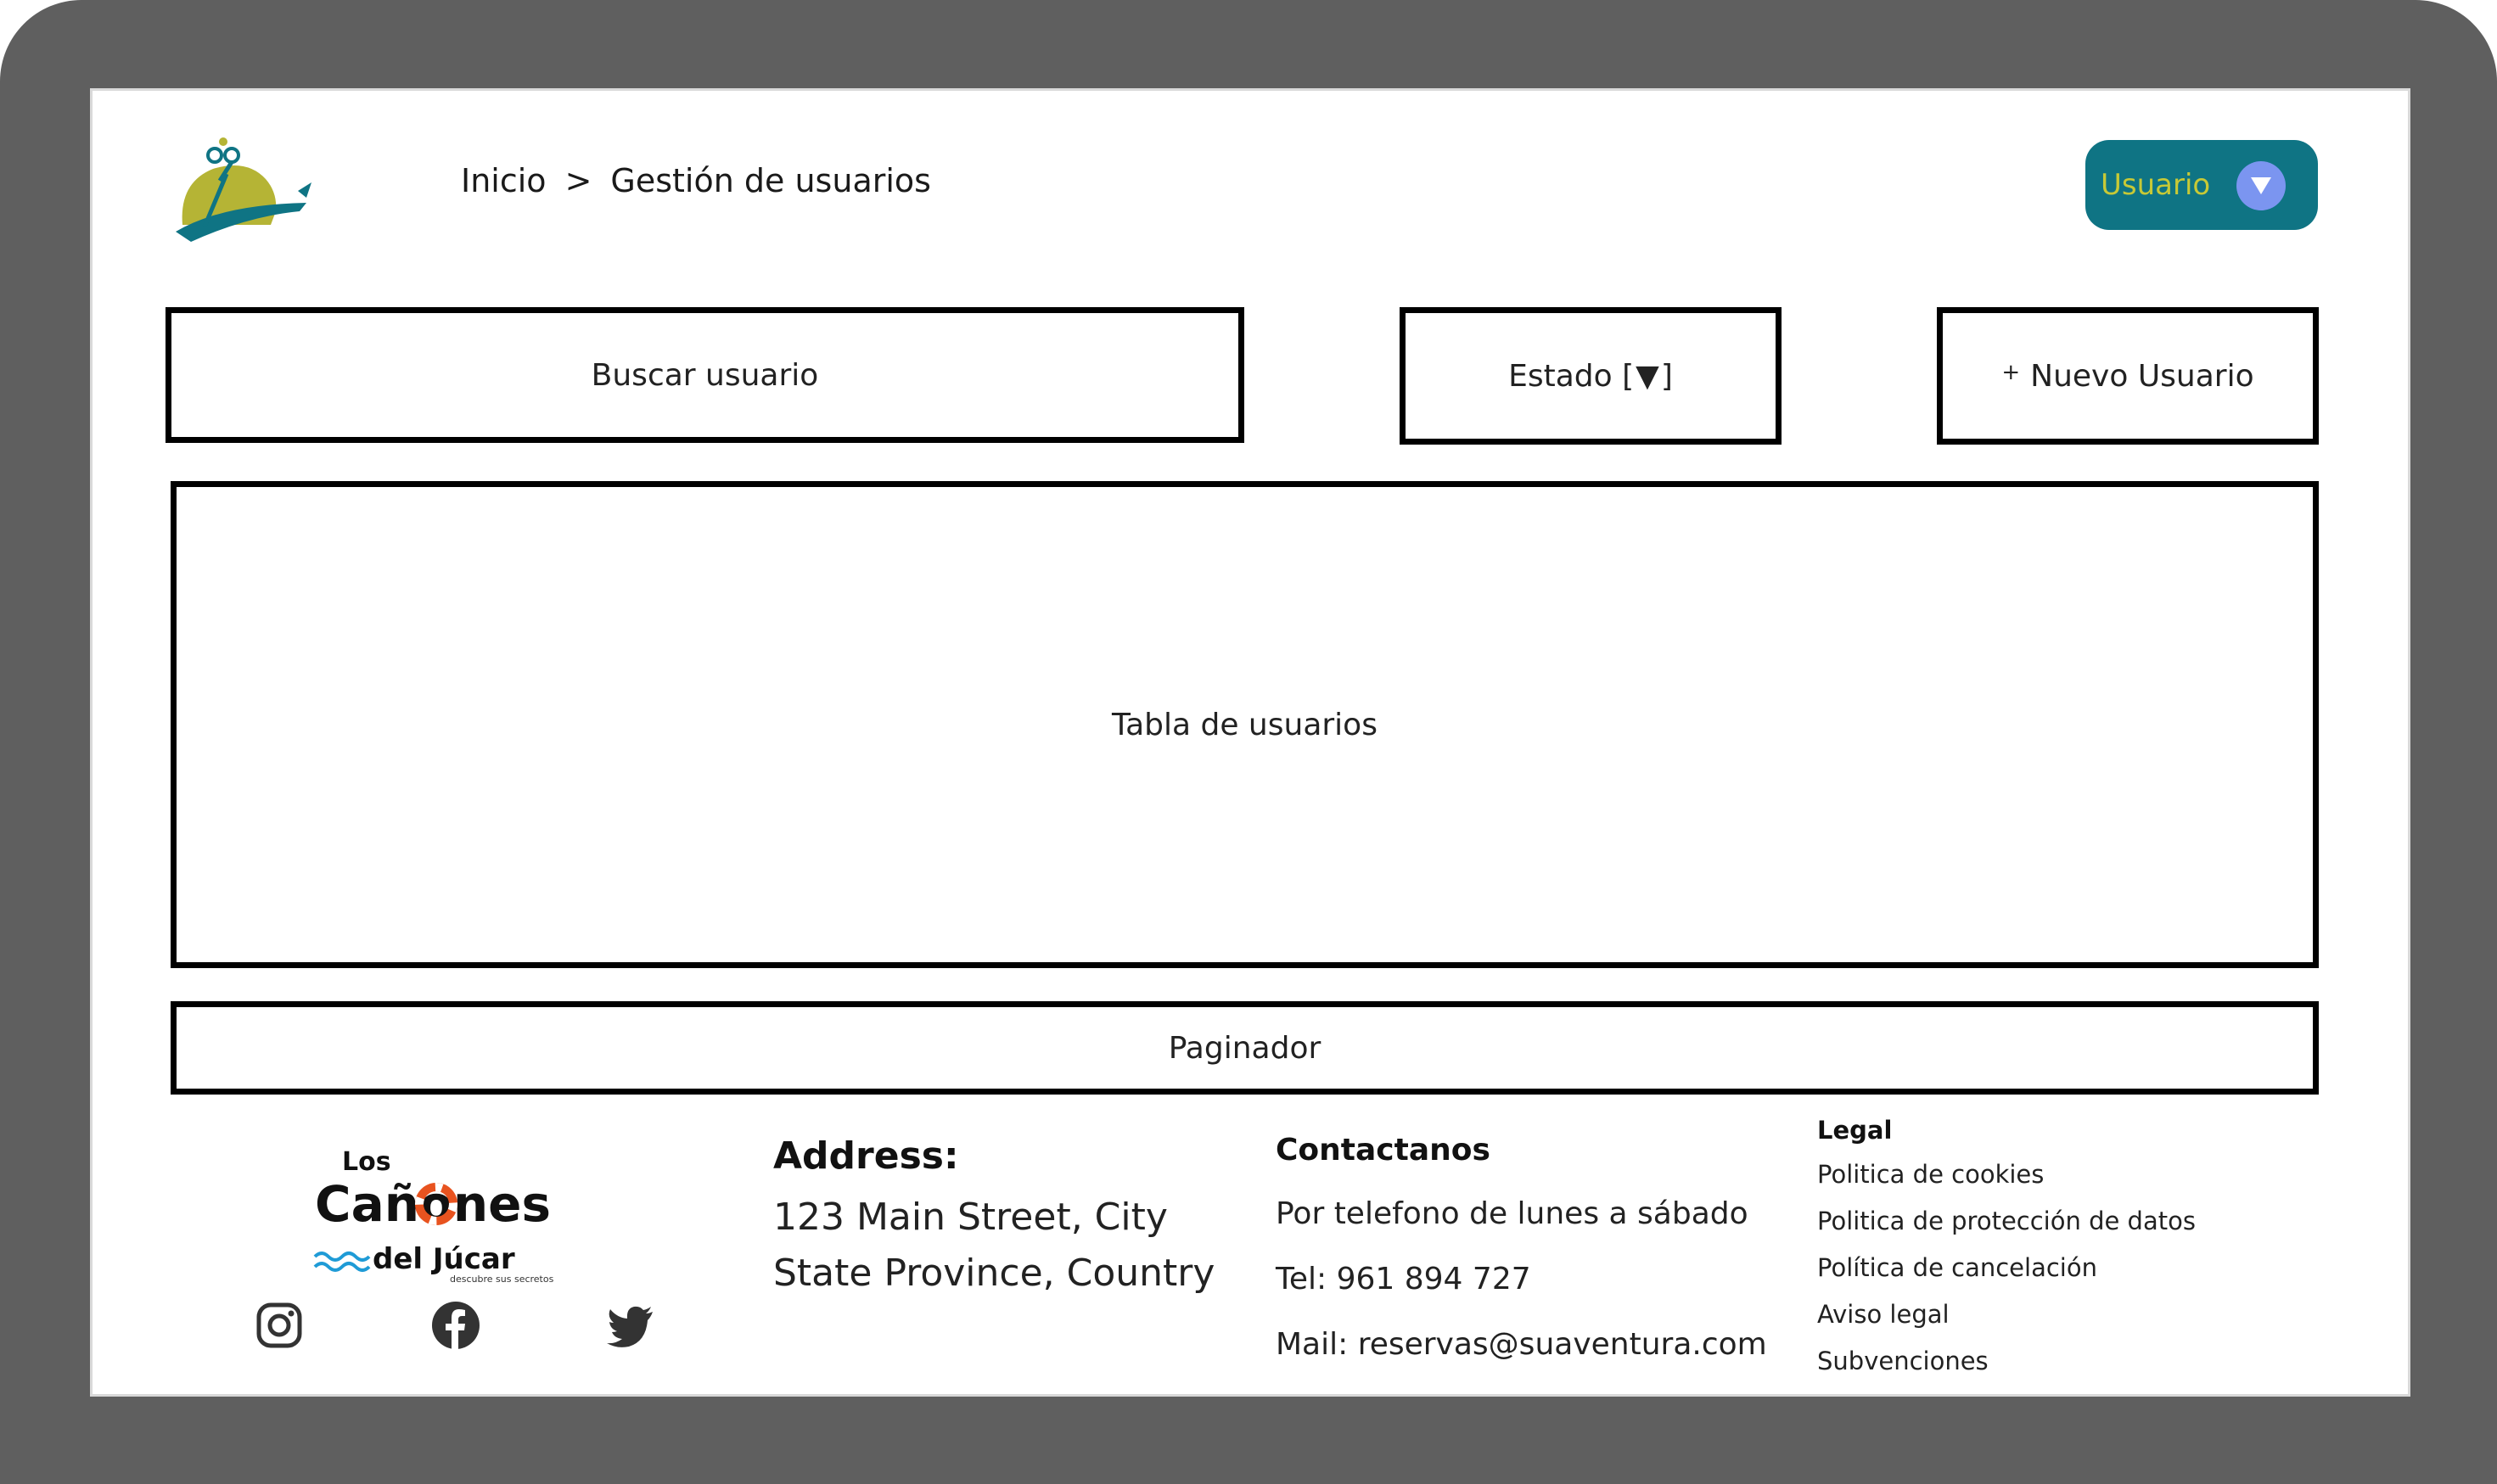  I want to click on search-user-input: Buscar usuario, so click(705, 375).